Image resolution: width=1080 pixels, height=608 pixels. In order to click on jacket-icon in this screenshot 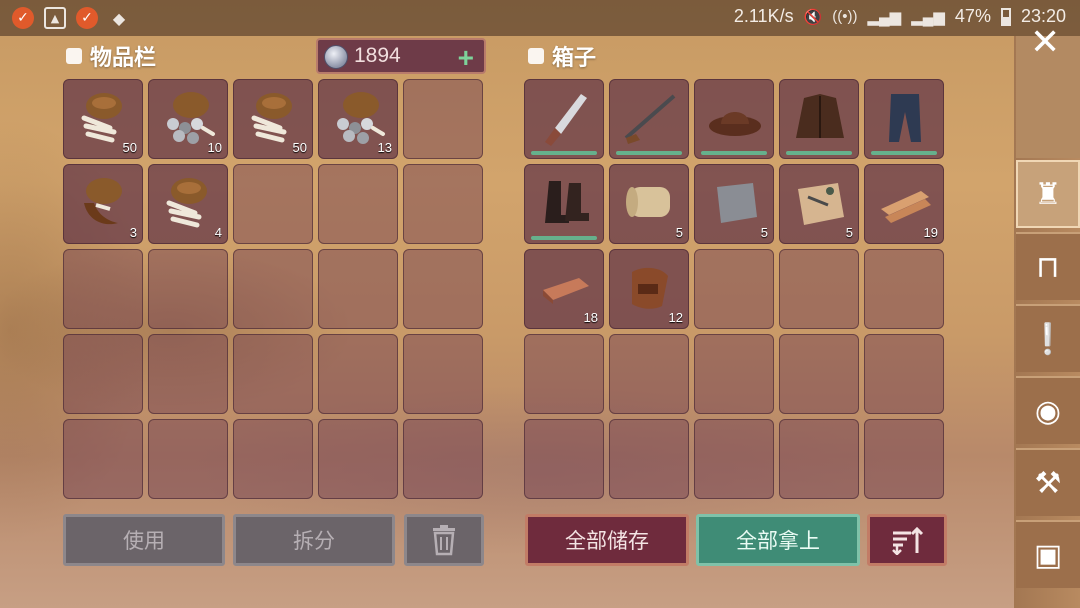, I will do `click(820, 116)`.